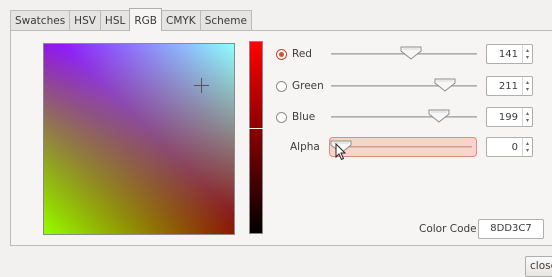 The width and height of the screenshot is (552, 277). What do you see at coordinates (538, 266) in the screenshot?
I see `close-button: close` at bounding box center [538, 266].